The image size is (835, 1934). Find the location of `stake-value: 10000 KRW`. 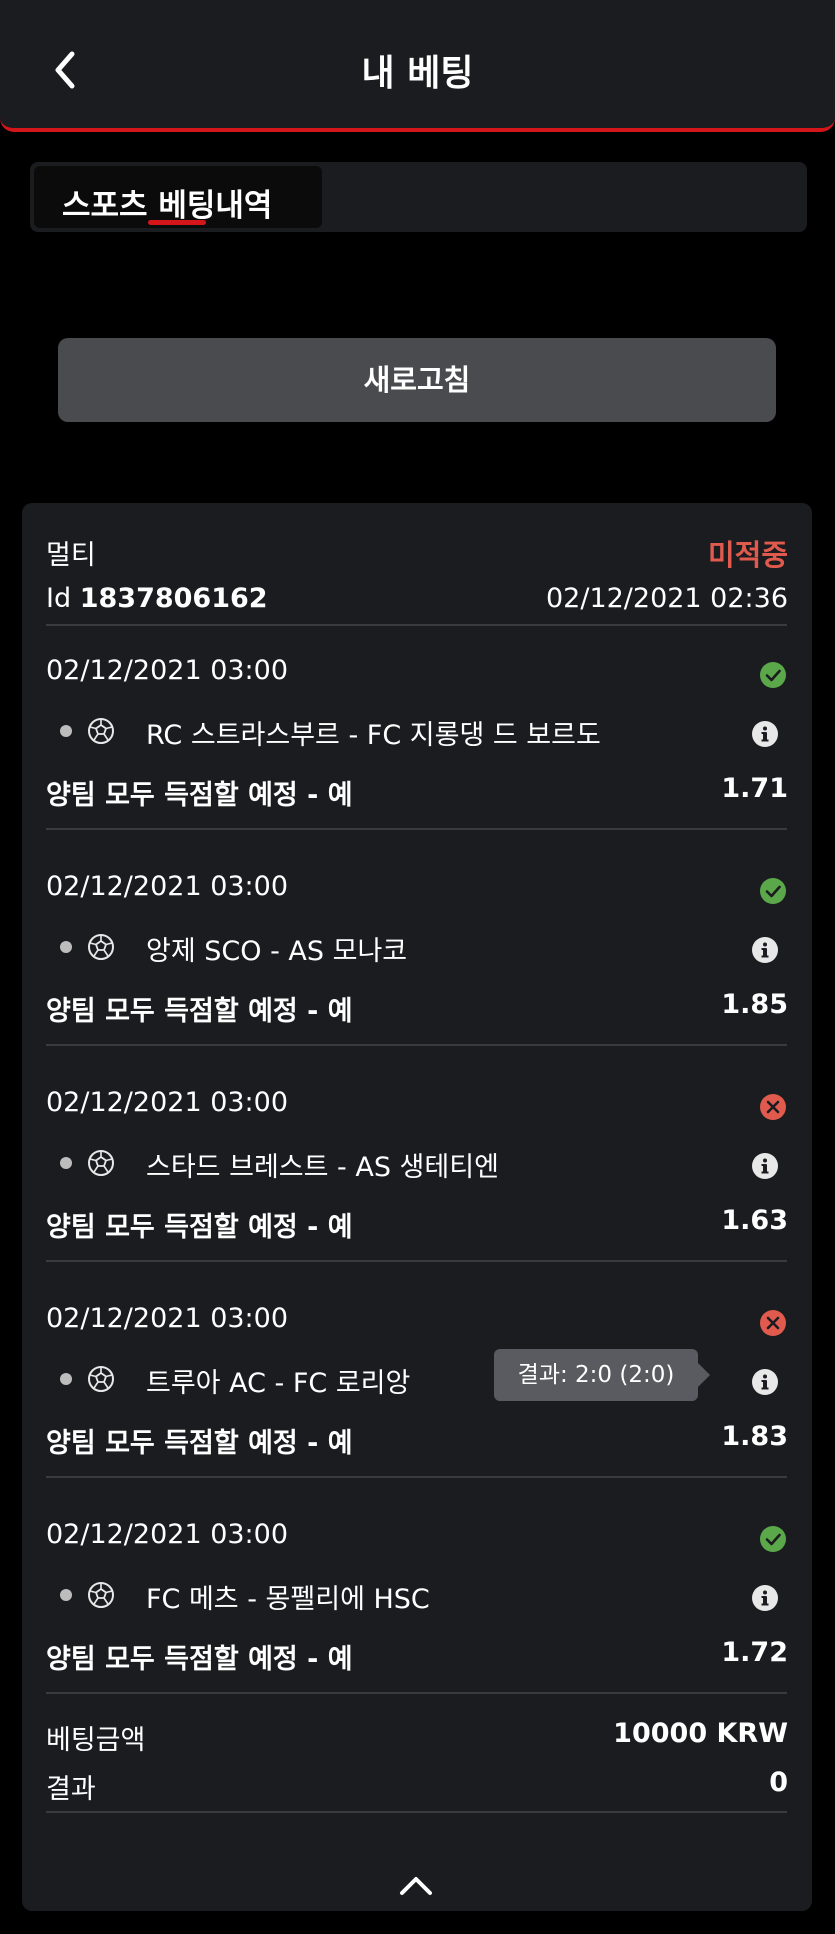

stake-value: 10000 KRW is located at coordinates (700, 1733).